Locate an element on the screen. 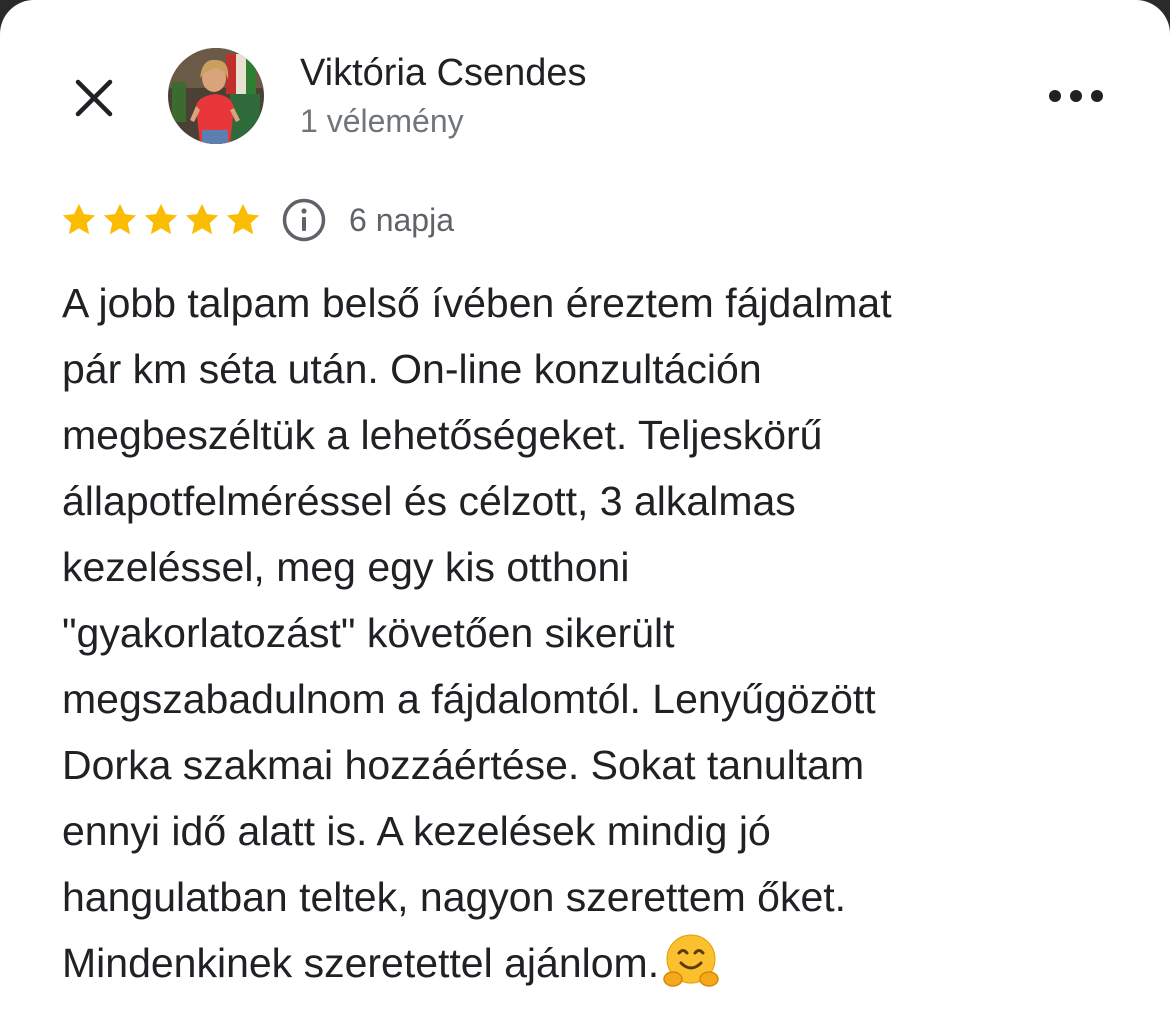 This screenshot has width=1170, height=1012. author-review-count: 1 vélemény is located at coordinates (382, 121).